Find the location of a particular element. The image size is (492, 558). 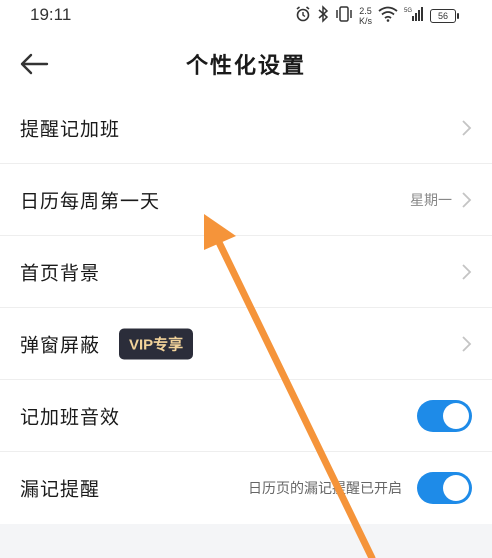

setting-label: 提醒记加班 is located at coordinates (70, 129).